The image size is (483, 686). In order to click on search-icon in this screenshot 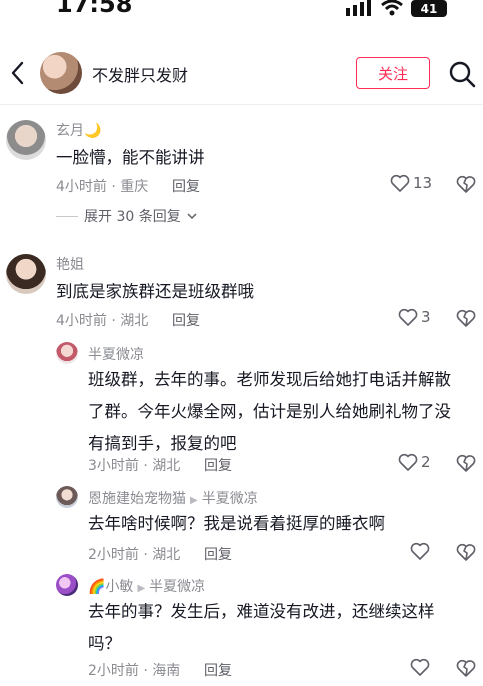, I will do `click(462, 74)`.